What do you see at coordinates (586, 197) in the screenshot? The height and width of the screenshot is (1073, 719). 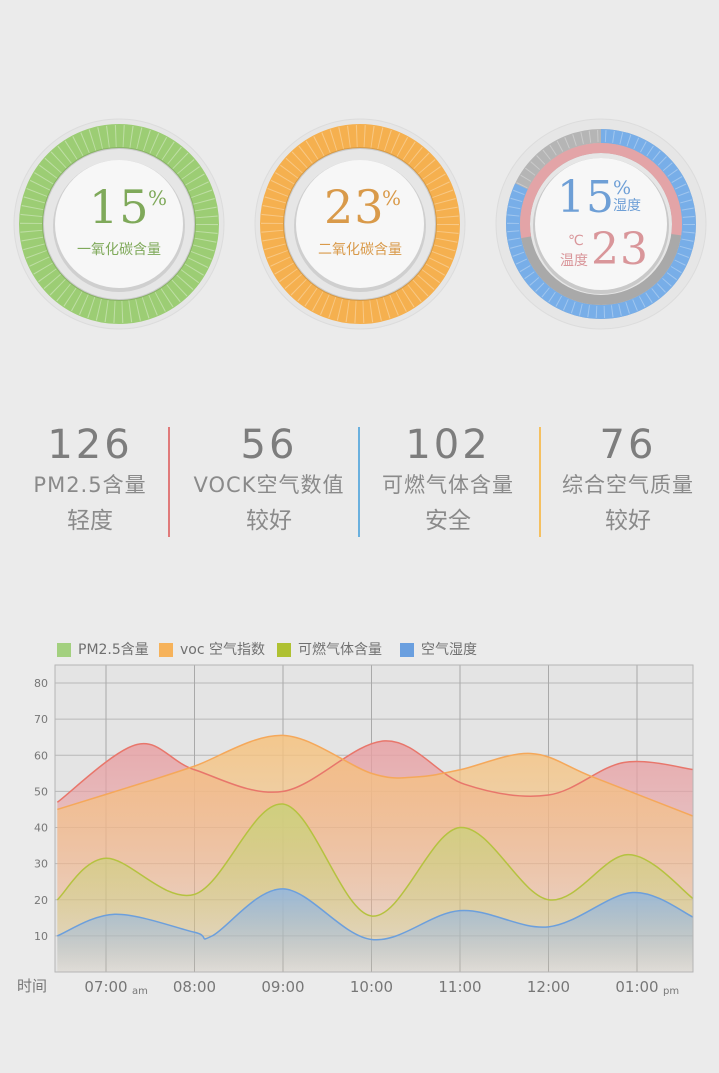 I see `humidity-value: 15` at bounding box center [586, 197].